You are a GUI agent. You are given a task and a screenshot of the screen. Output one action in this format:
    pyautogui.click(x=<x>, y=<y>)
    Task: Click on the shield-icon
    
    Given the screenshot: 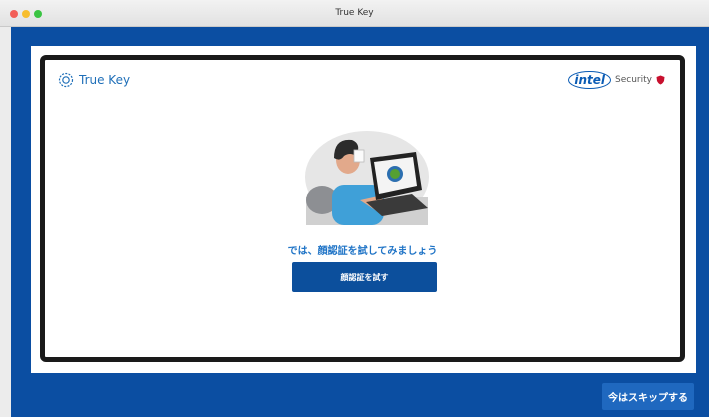 What is the action you would take?
    pyautogui.click(x=660, y=80)
    